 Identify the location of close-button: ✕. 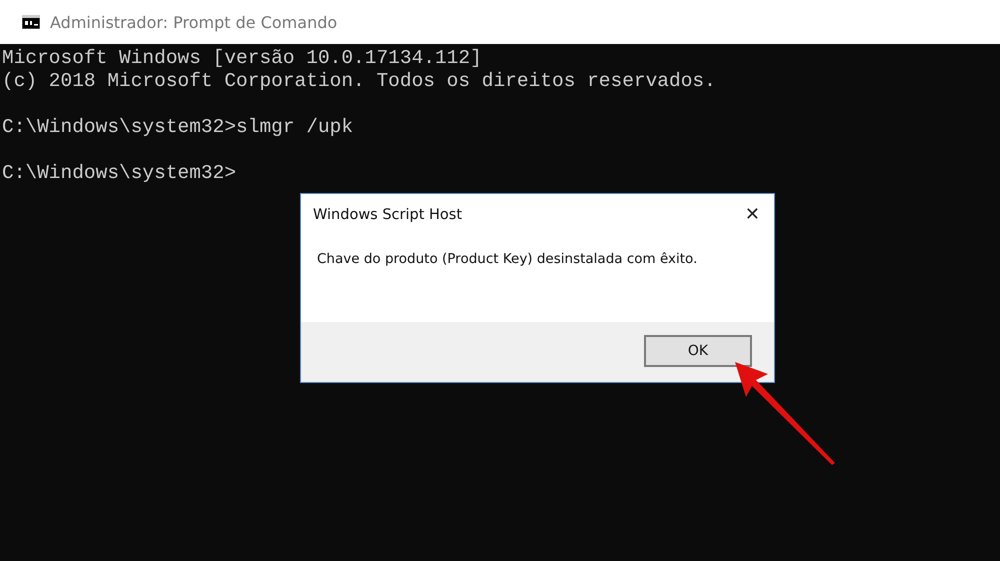
(752, 214).